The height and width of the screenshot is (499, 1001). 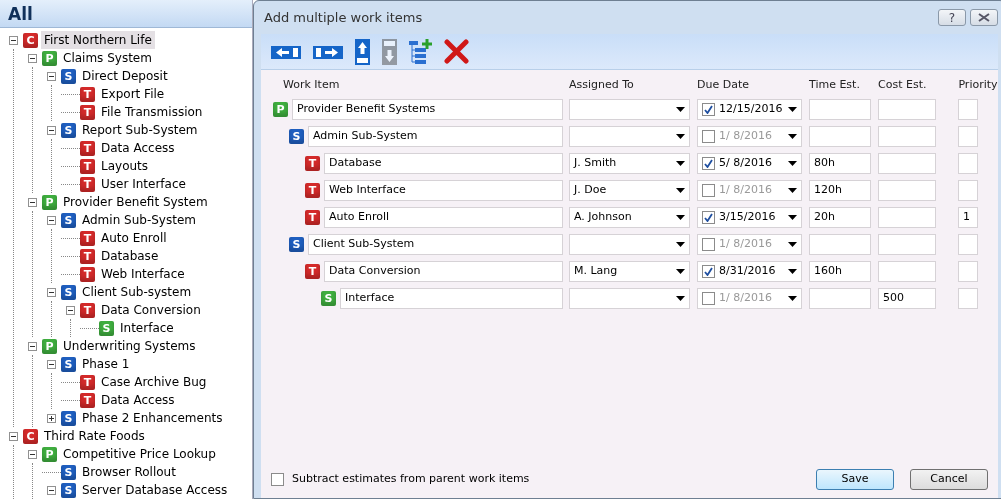 I want to click on tree-item: Database, so click(x=130, y=256).